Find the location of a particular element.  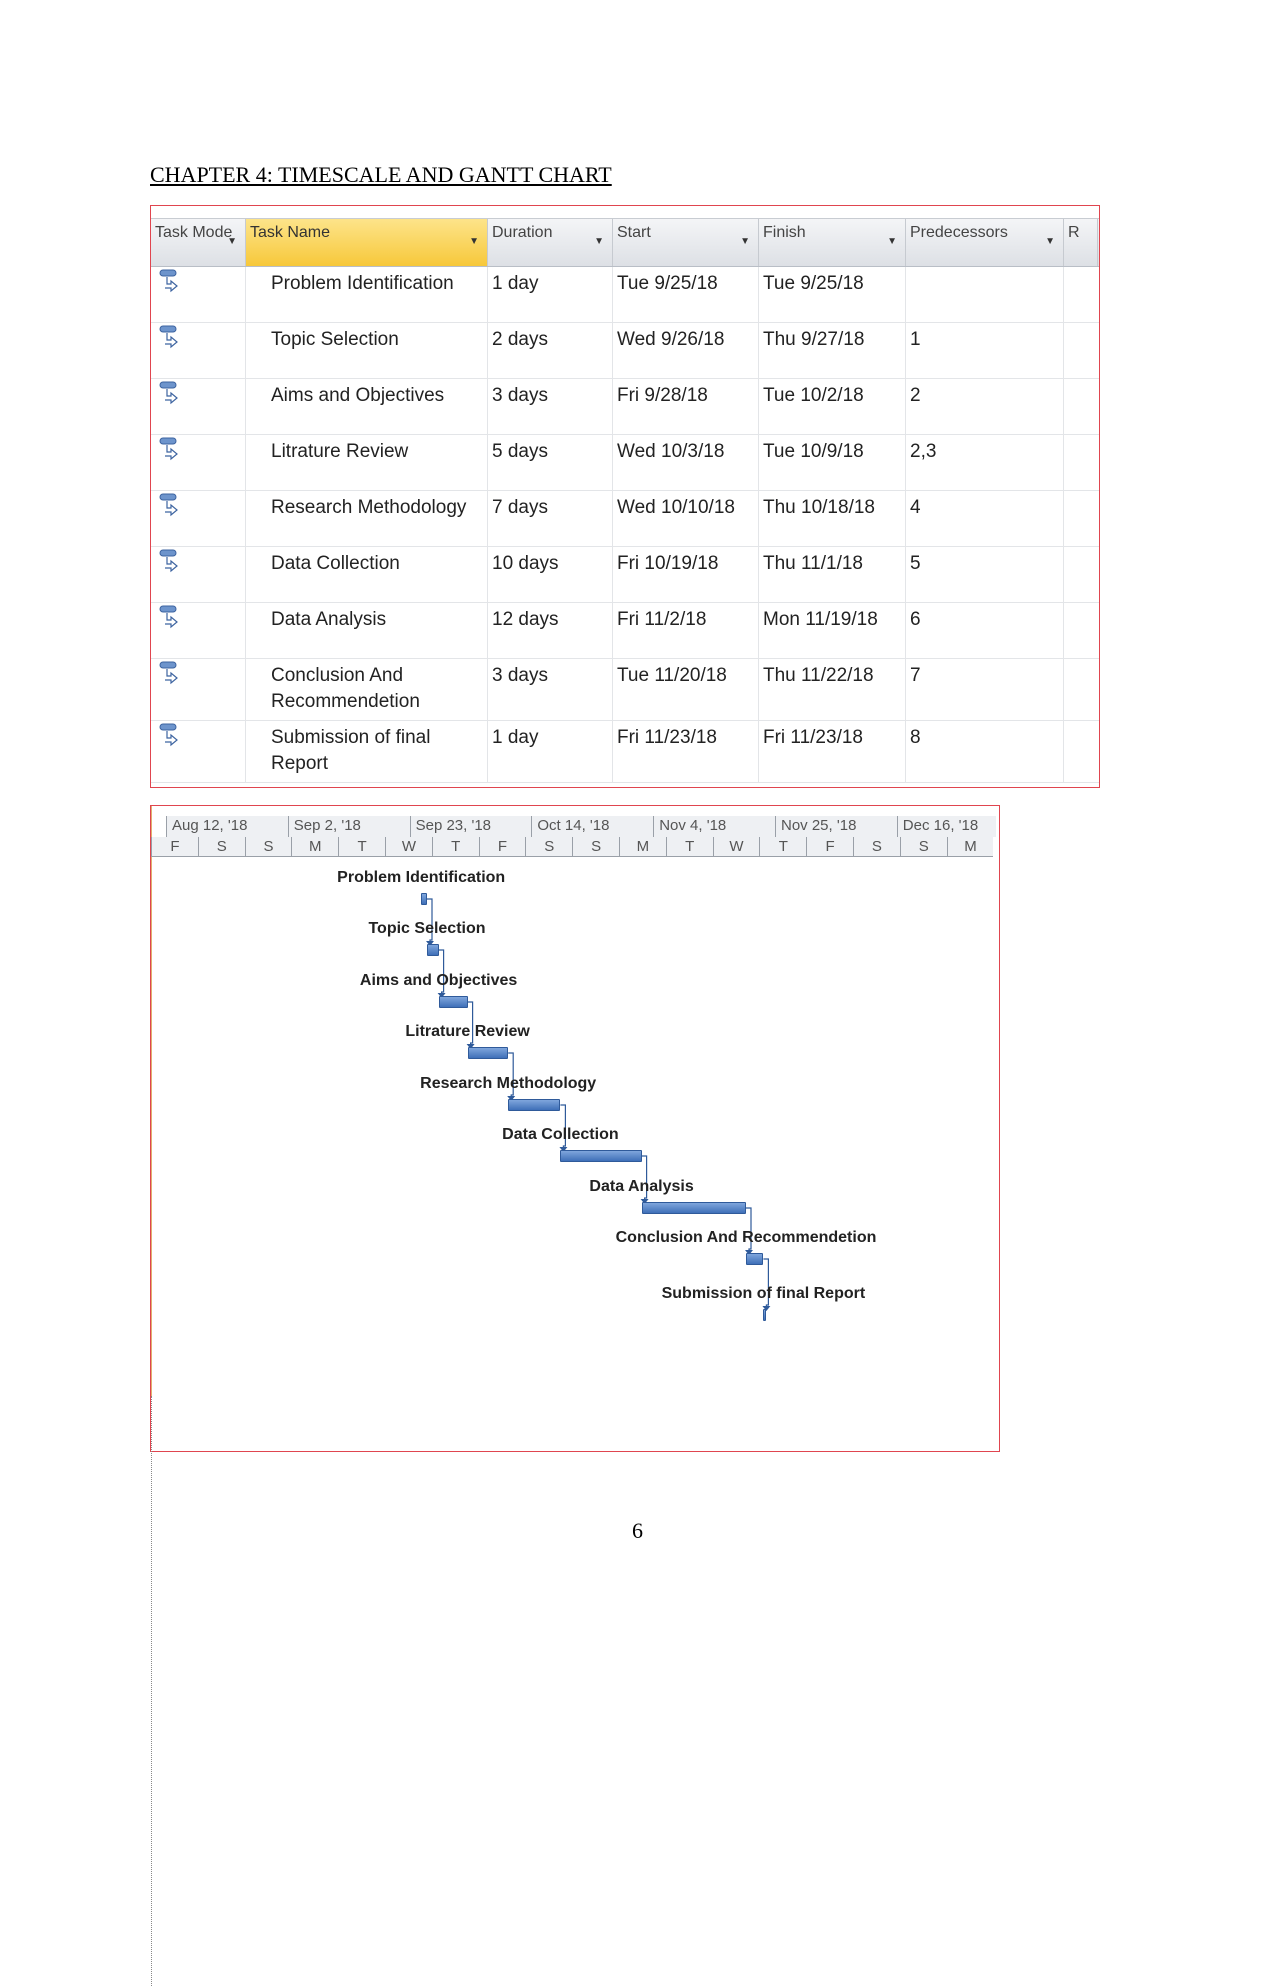

cell-start: Fri 10/19/18 is located at coordinates (686, 574).